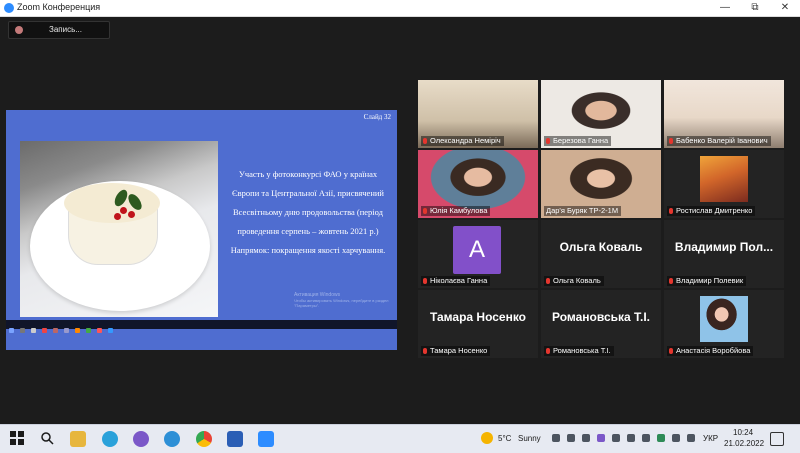 The image size is (800, 453). What do you see at coordinates (9, 8) in the screenshot?
I see `zoom-app-icon` at bounding box center [9, 8].